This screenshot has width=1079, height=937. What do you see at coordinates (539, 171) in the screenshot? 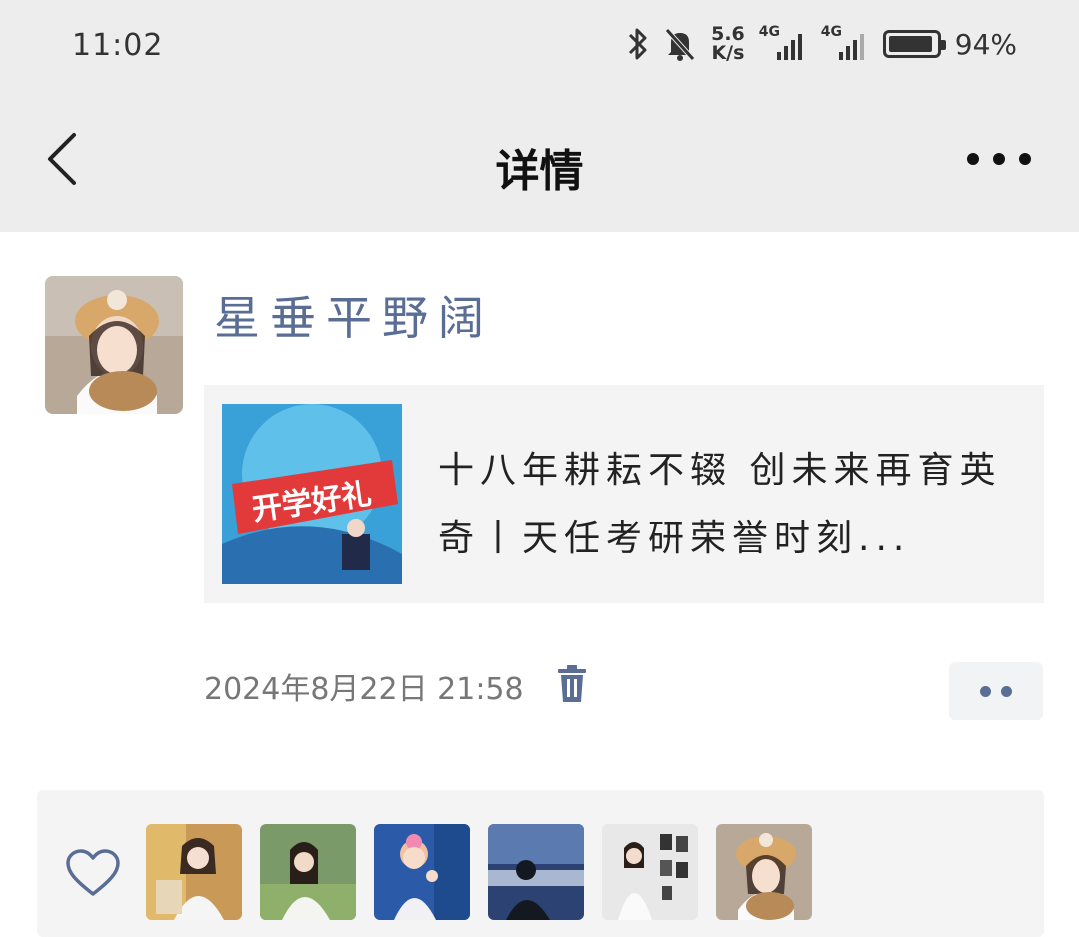
I see `page-title: 详情` at bounding box center [539, 171].